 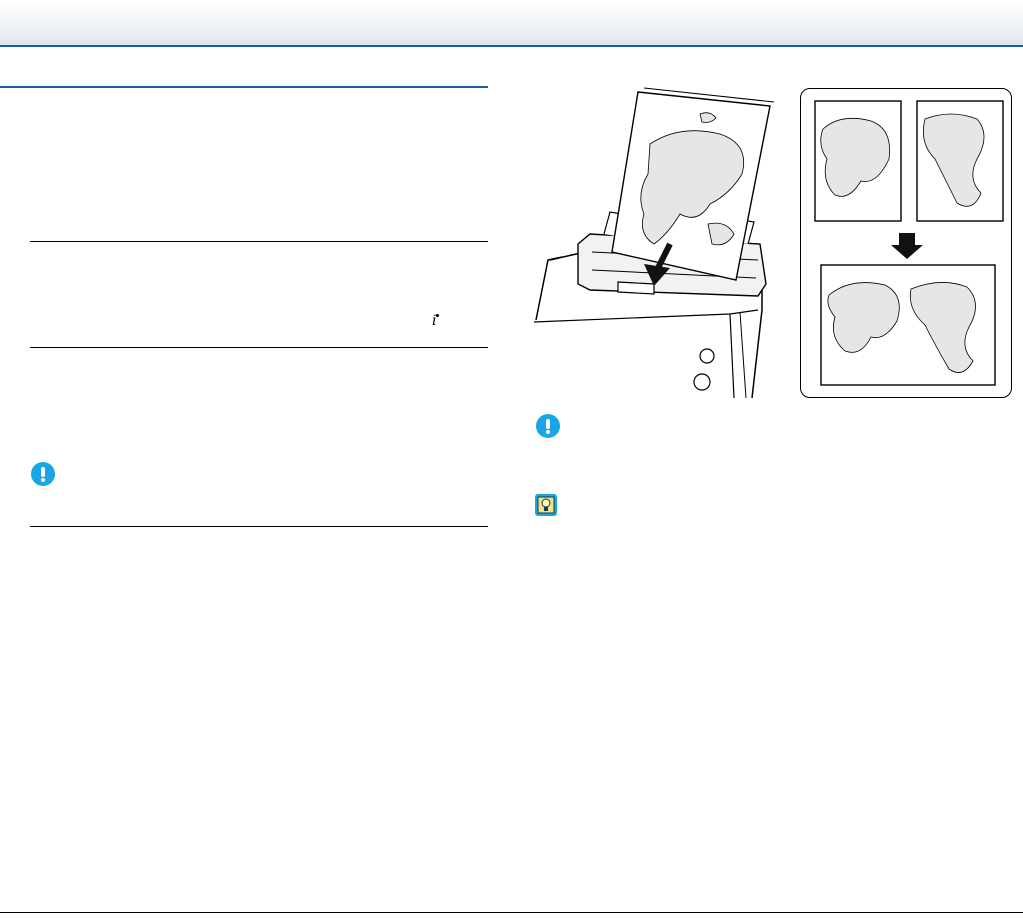 What do you see at coordinates (546, 505) in the screenshot?
I see `hint-lightbulb-icon` at bounding box center [546, 505].